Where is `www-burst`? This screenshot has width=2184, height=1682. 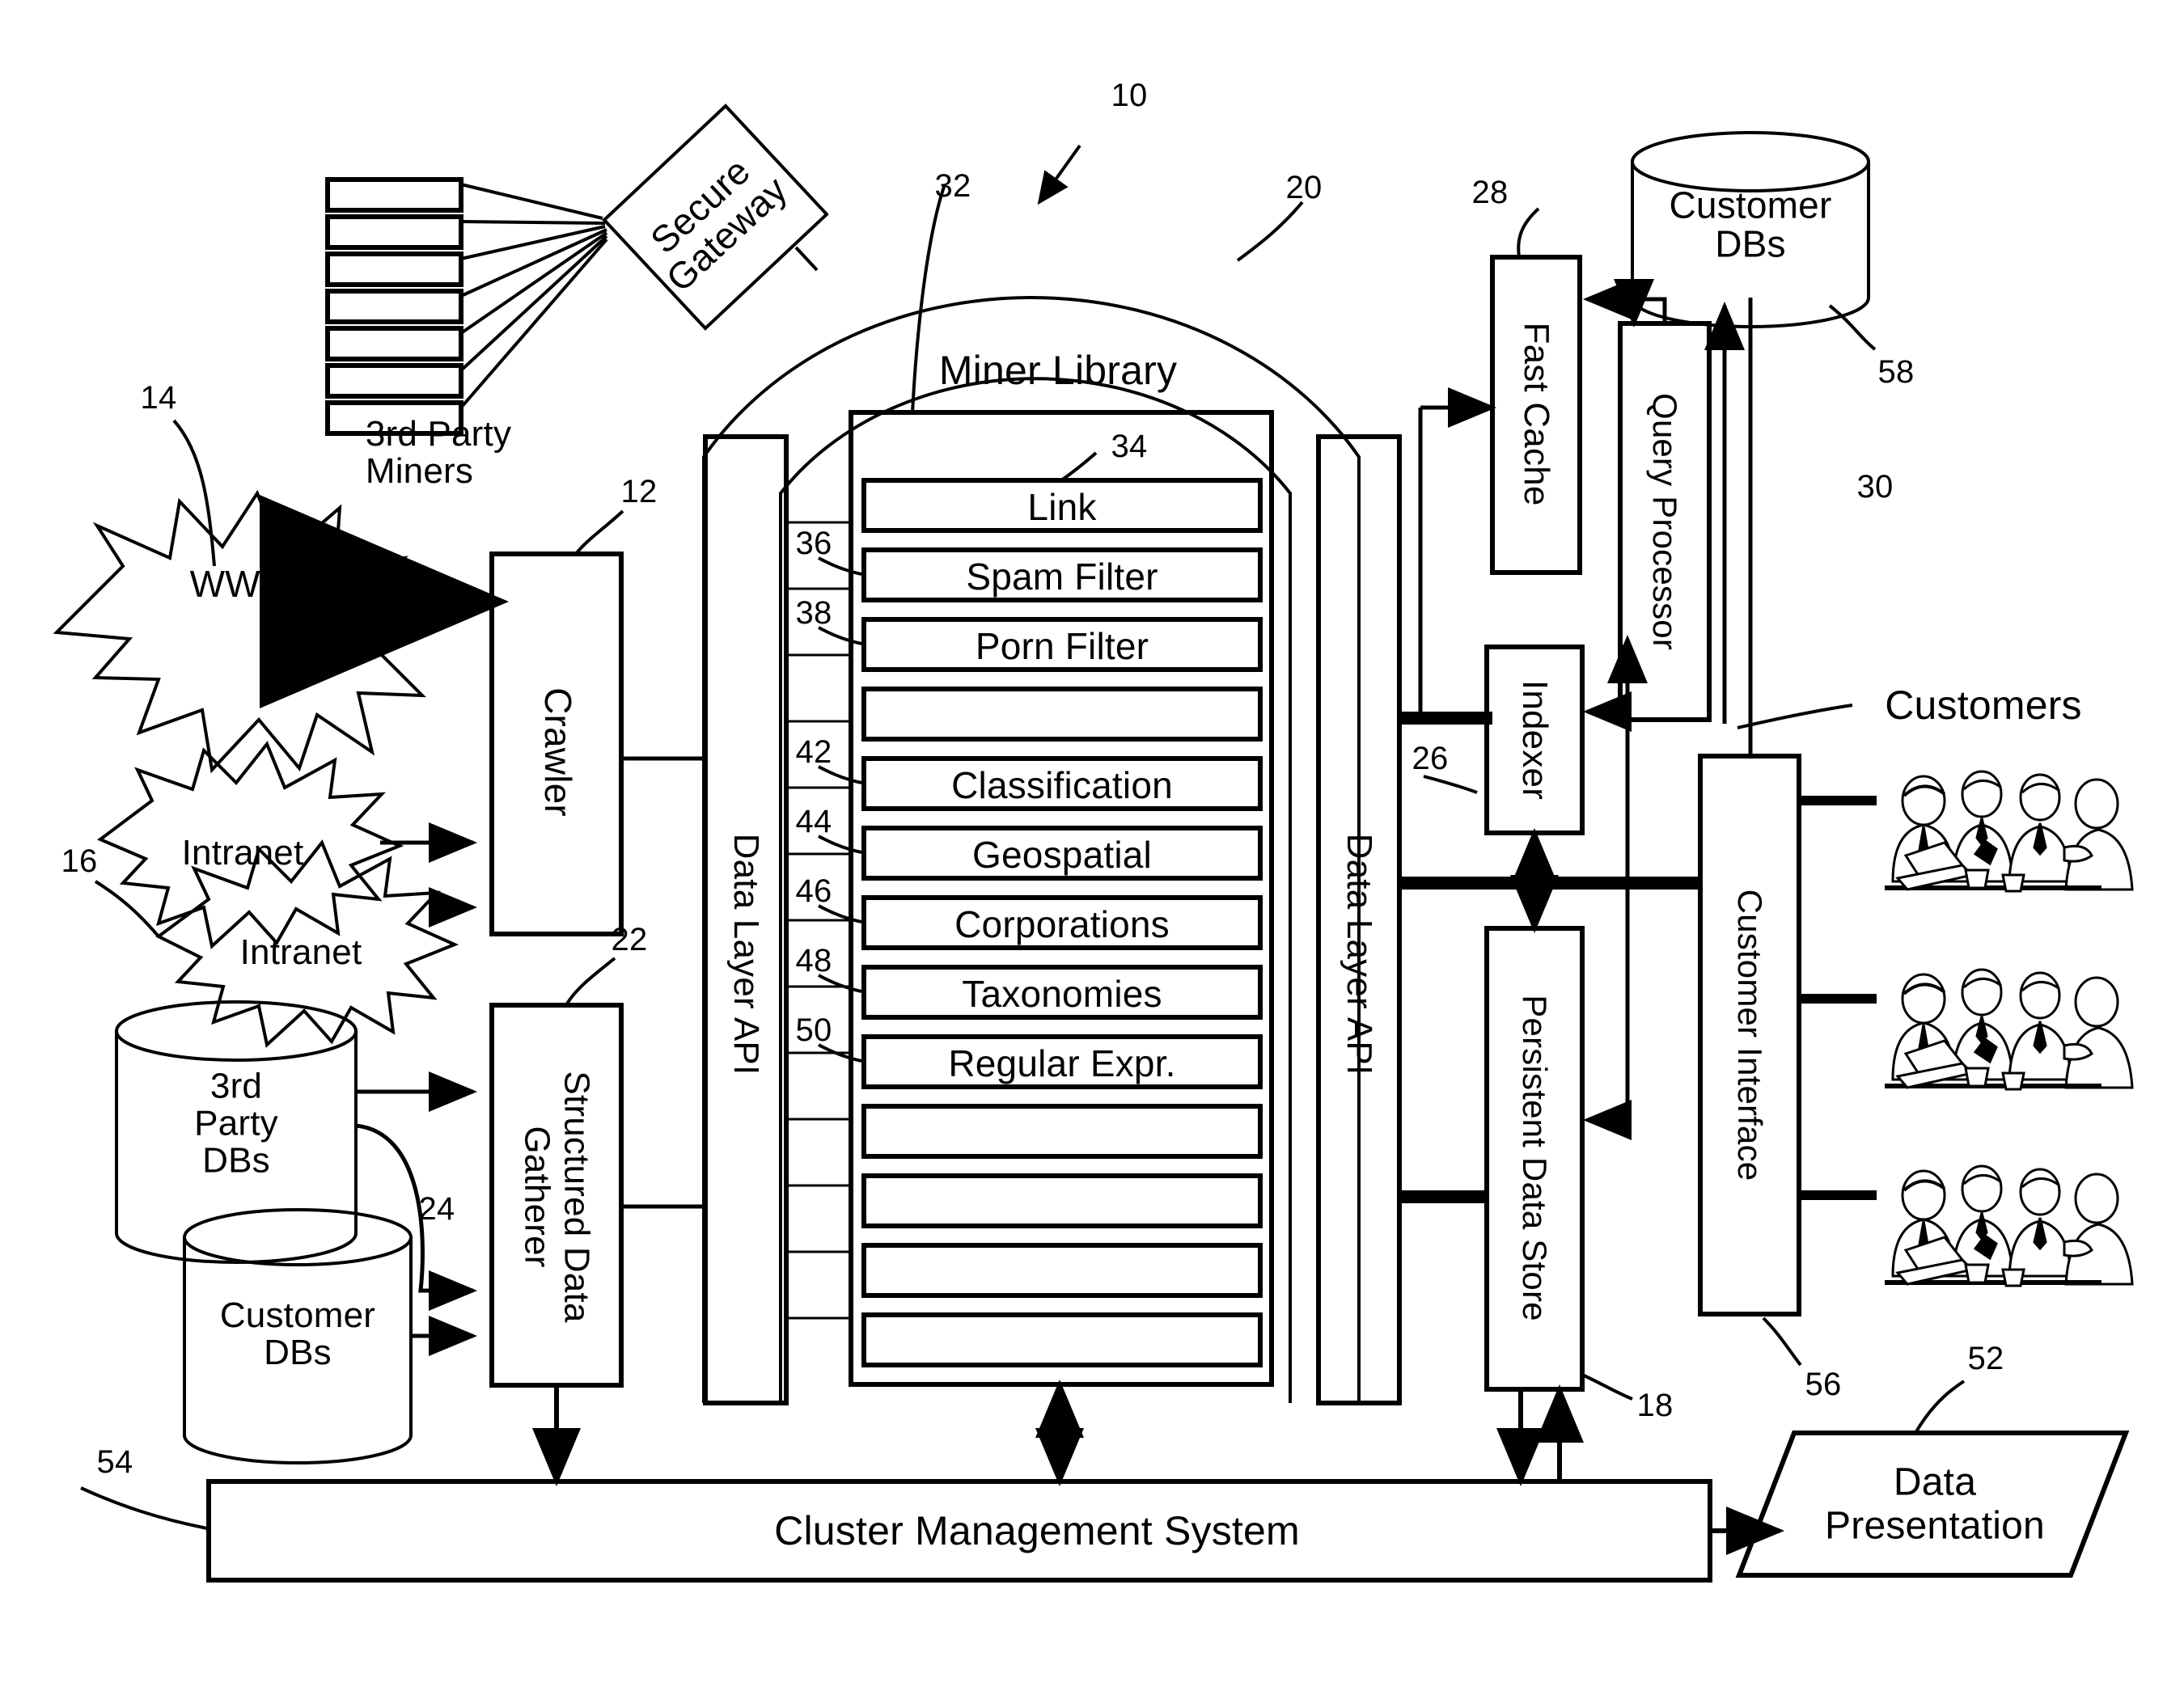 www-burst is located at coordinates (247, 632).